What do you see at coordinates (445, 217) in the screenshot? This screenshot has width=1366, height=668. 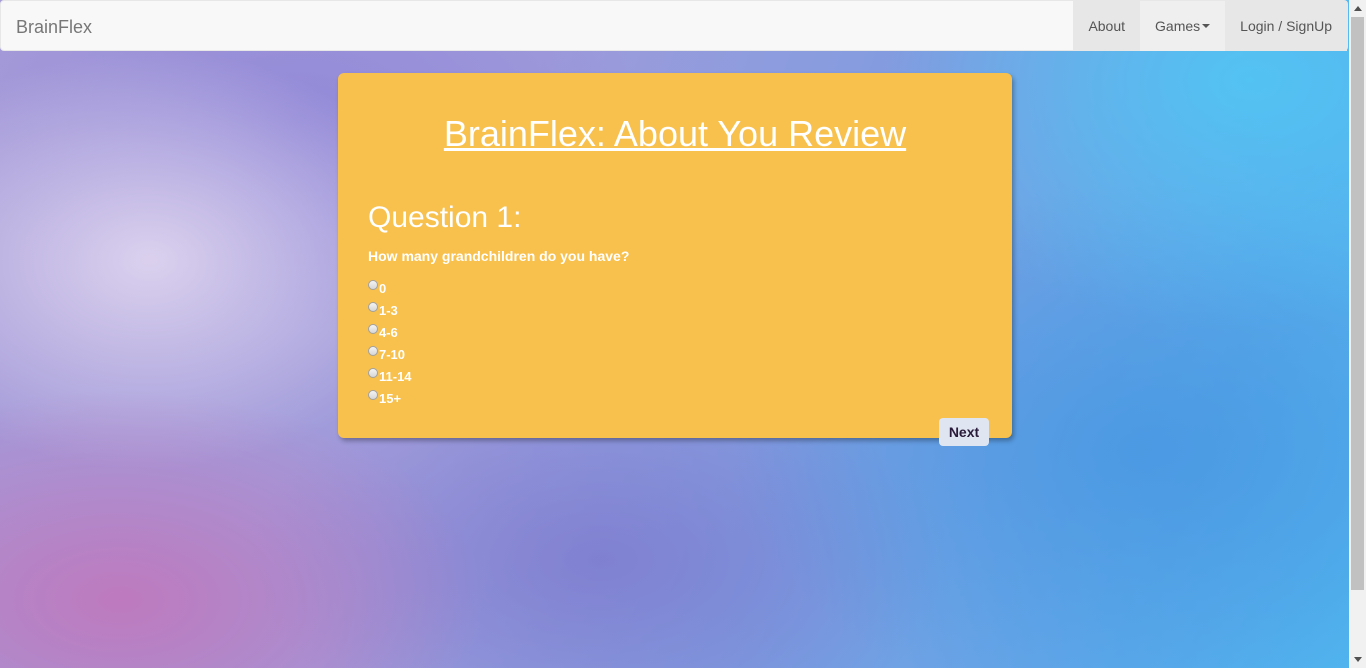 I see `question-heading: Question 1:` at bounding box center [445, 217].